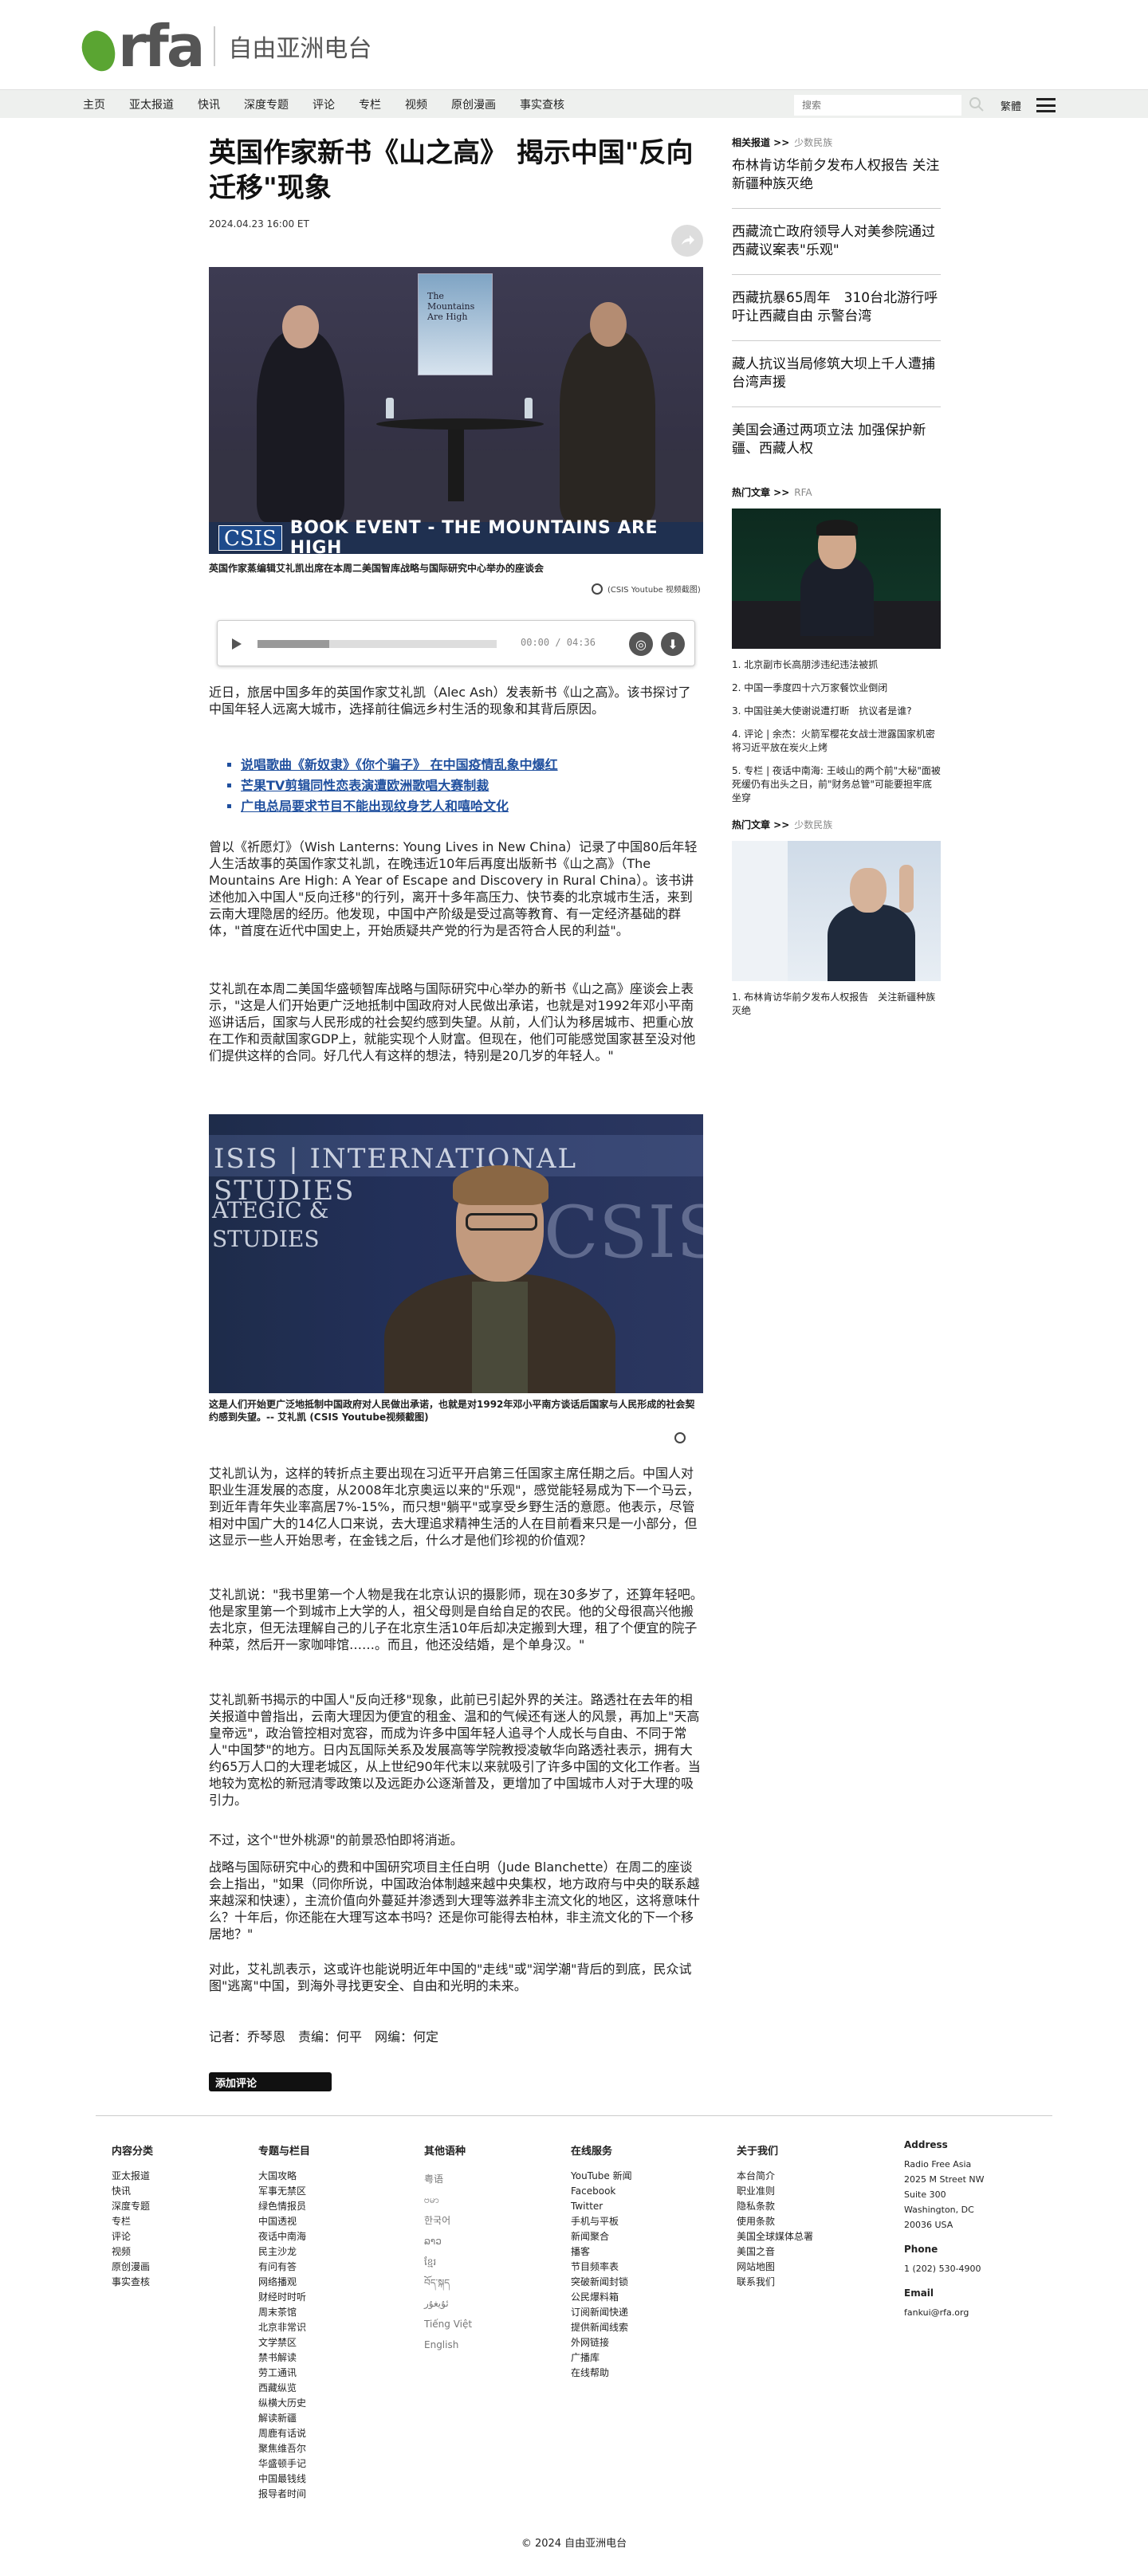  What do you see at coordinates (209, 104) in the screenshot?
I see `nav-item-news-flash: 快讯` at bounding box center [209, 104].